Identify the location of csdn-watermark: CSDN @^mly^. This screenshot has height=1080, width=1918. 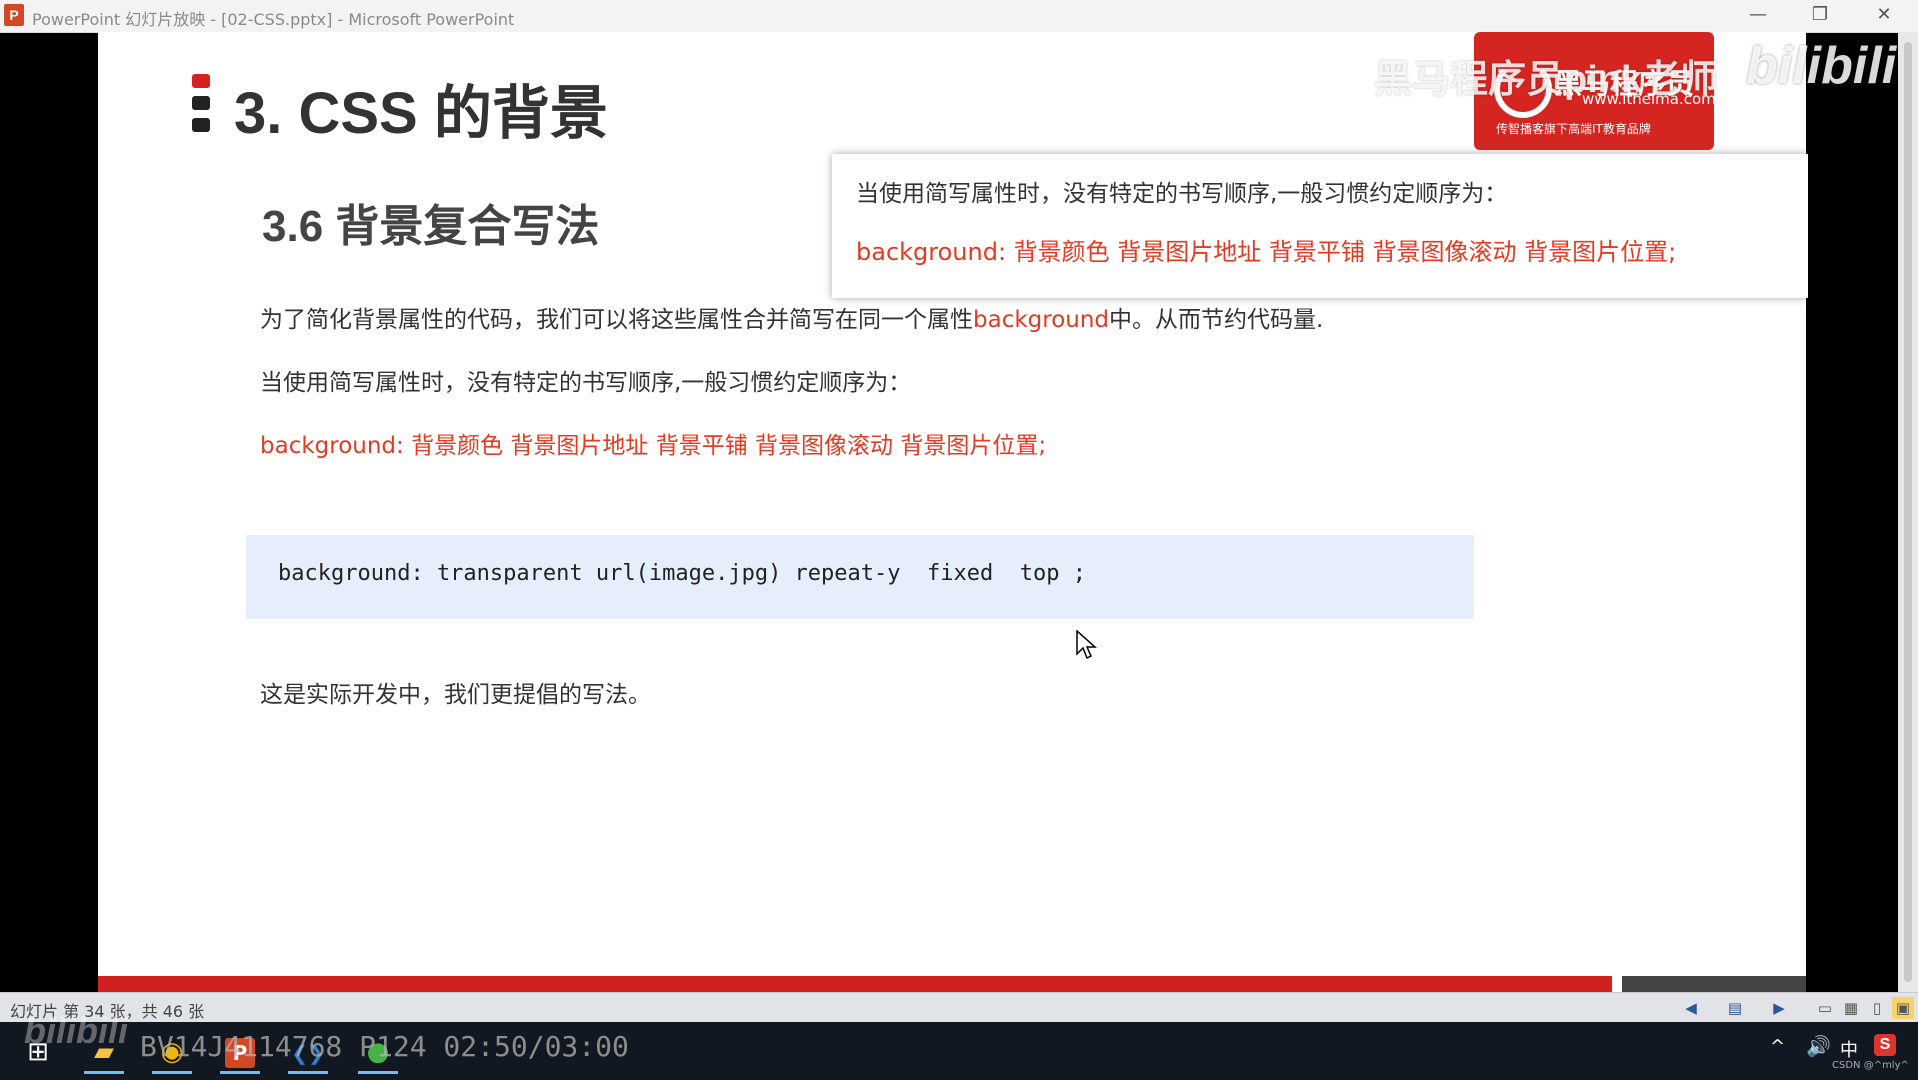
(1870, 1065).